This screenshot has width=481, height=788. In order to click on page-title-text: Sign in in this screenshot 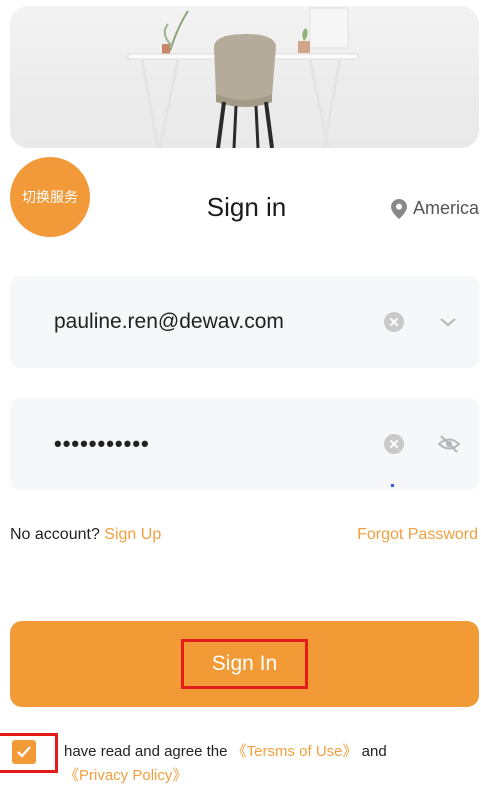, I will do `click(246, 207)`.